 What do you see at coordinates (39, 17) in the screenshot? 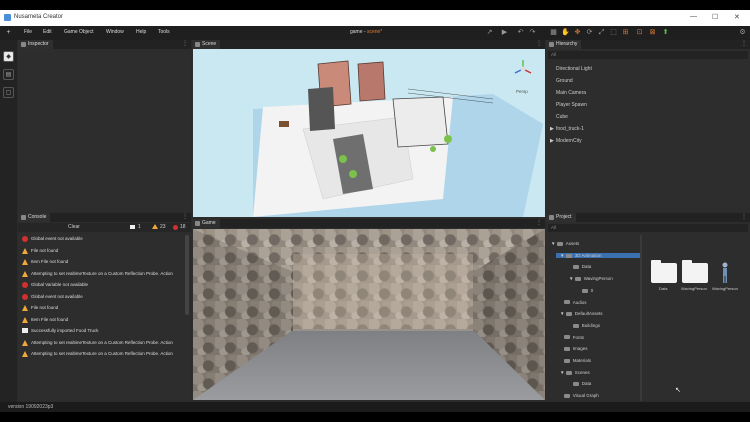
I see `app-title: Nusameta Creator` at bounding box center [39, 17].